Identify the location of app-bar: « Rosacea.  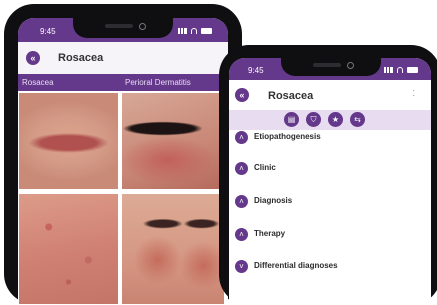
(123, 58).